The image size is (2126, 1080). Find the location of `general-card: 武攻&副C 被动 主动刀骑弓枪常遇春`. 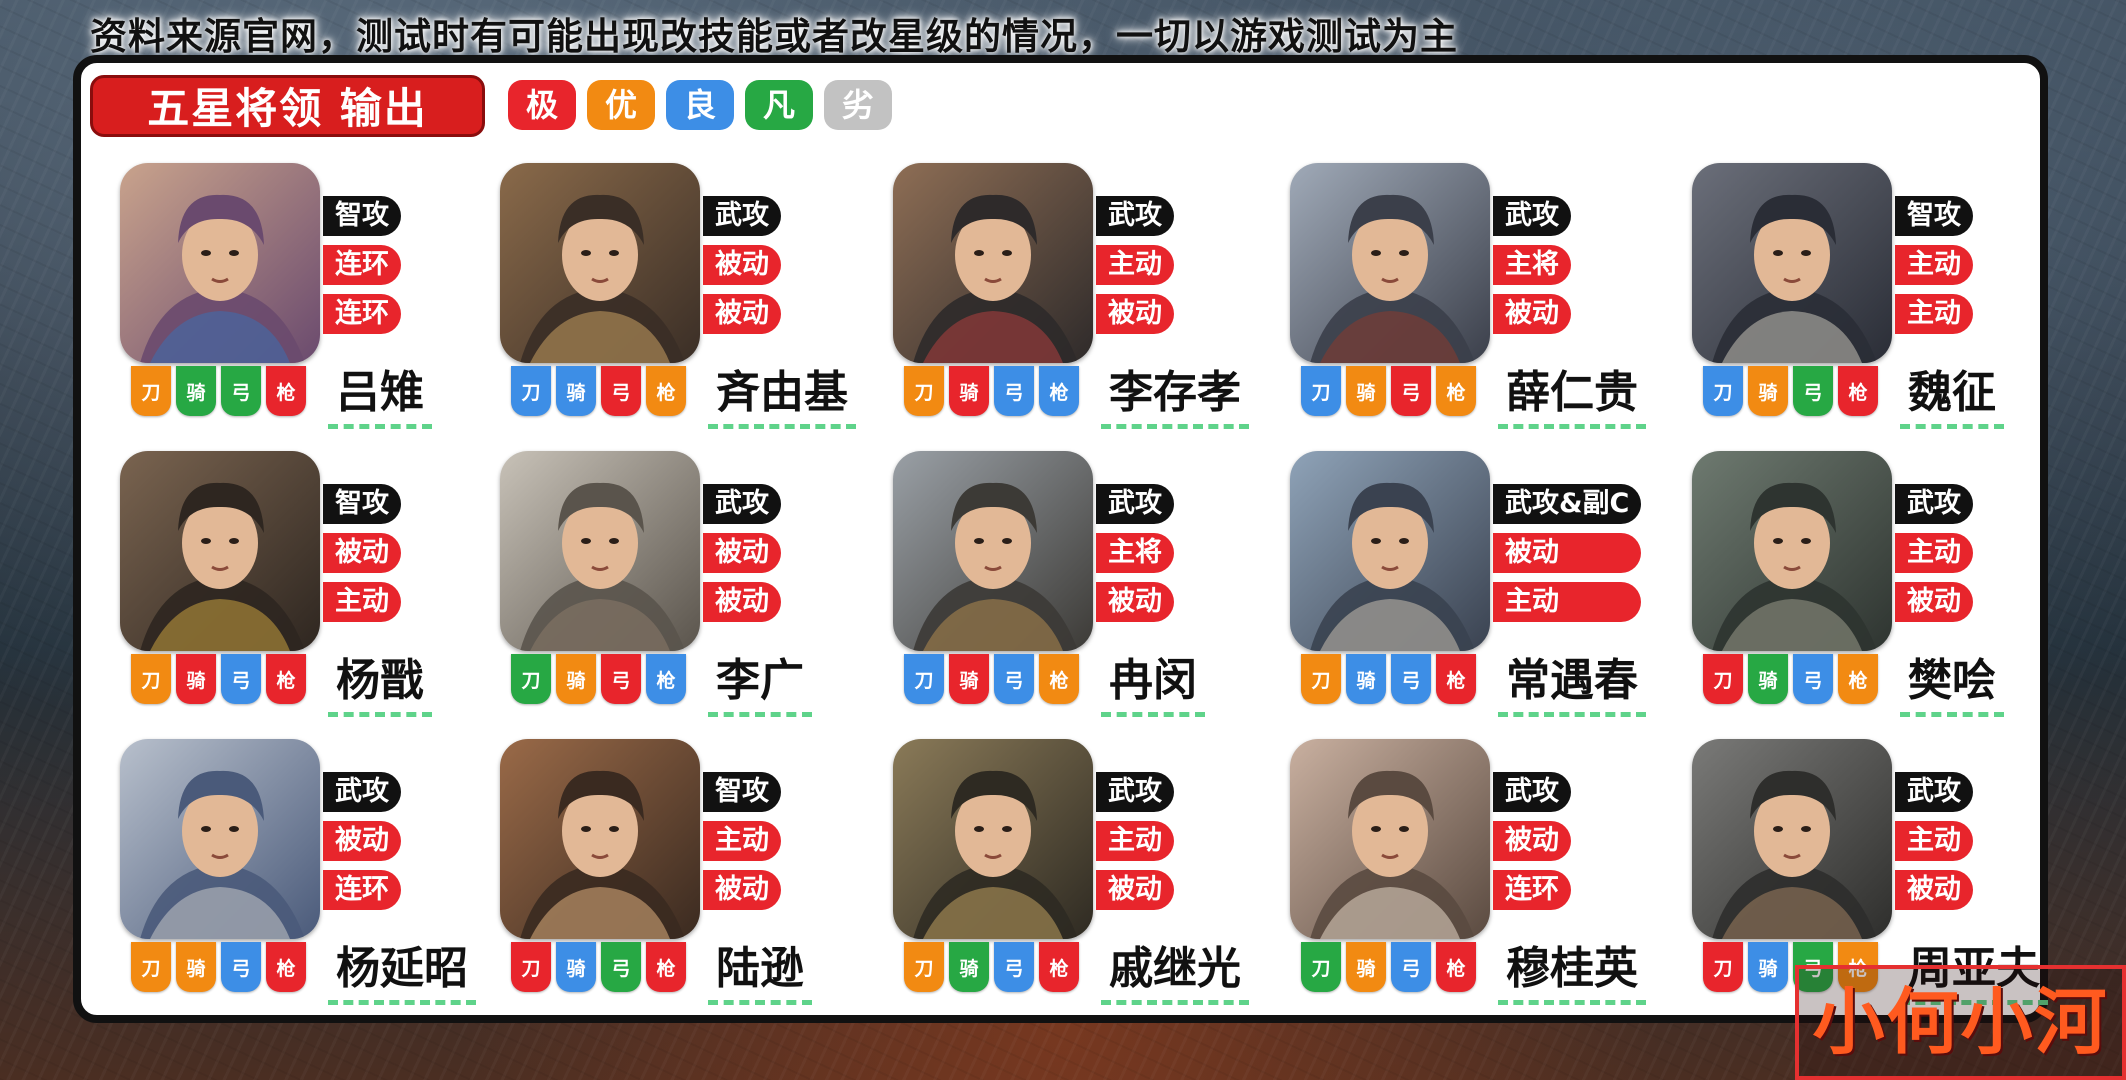

general-card: 武攻&副C 被动 主动刀骑弓枪常遇春 is located at coordinates (1480, 584).